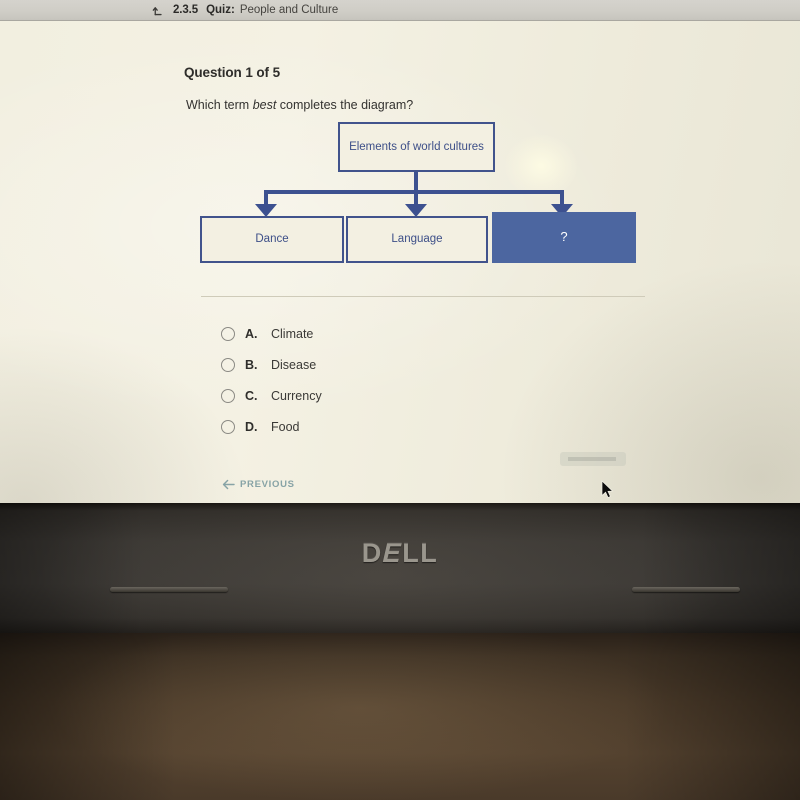  I want to click on option-letter-d: D., so click(251, 426).